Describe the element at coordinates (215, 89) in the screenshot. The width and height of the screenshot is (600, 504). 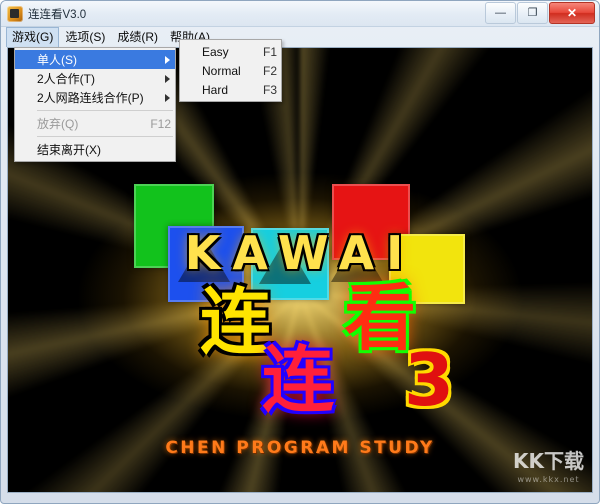
I see `menu-item-hard-label: Hard` at that location.